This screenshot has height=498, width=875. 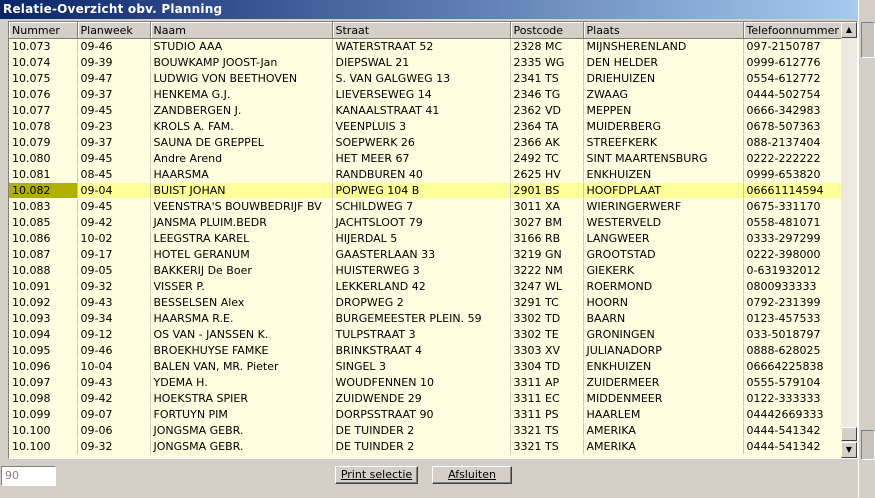 I want to click on column-header-telefoonnummer: Telefoonnummer, so click(x=792, y=30).